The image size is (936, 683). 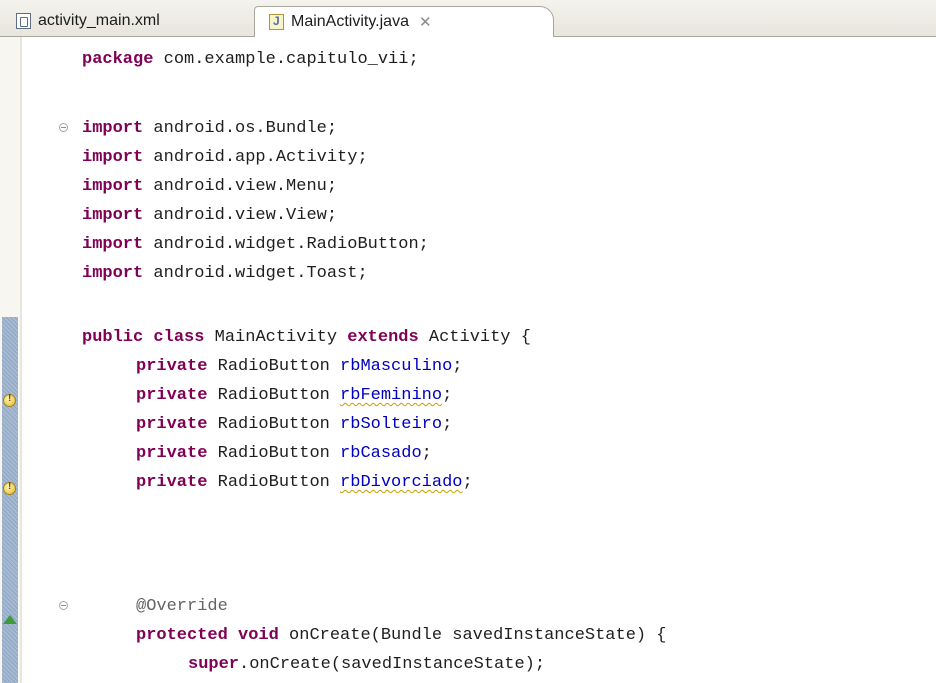 I want to click on override-marker, so click(x=9, y=619).